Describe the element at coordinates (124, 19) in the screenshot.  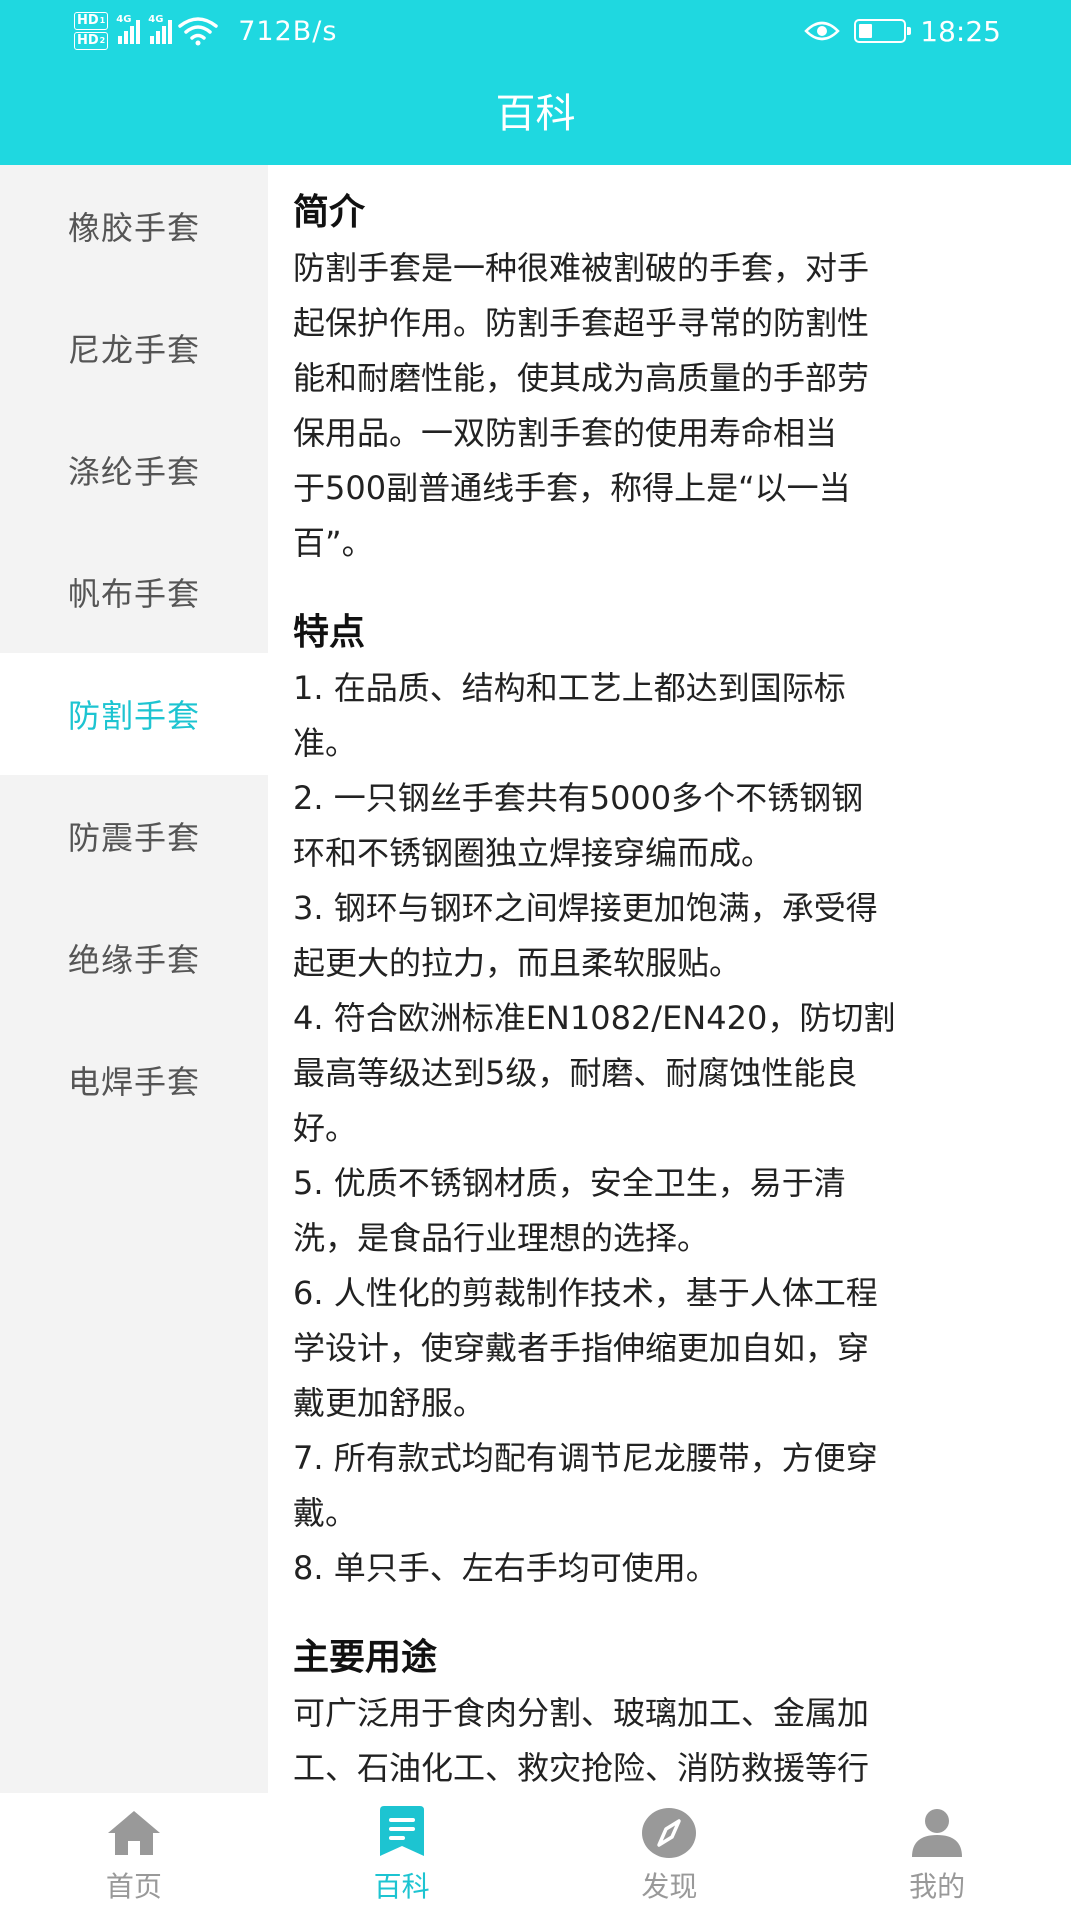
I see `network-type-1: 4G` at that location.